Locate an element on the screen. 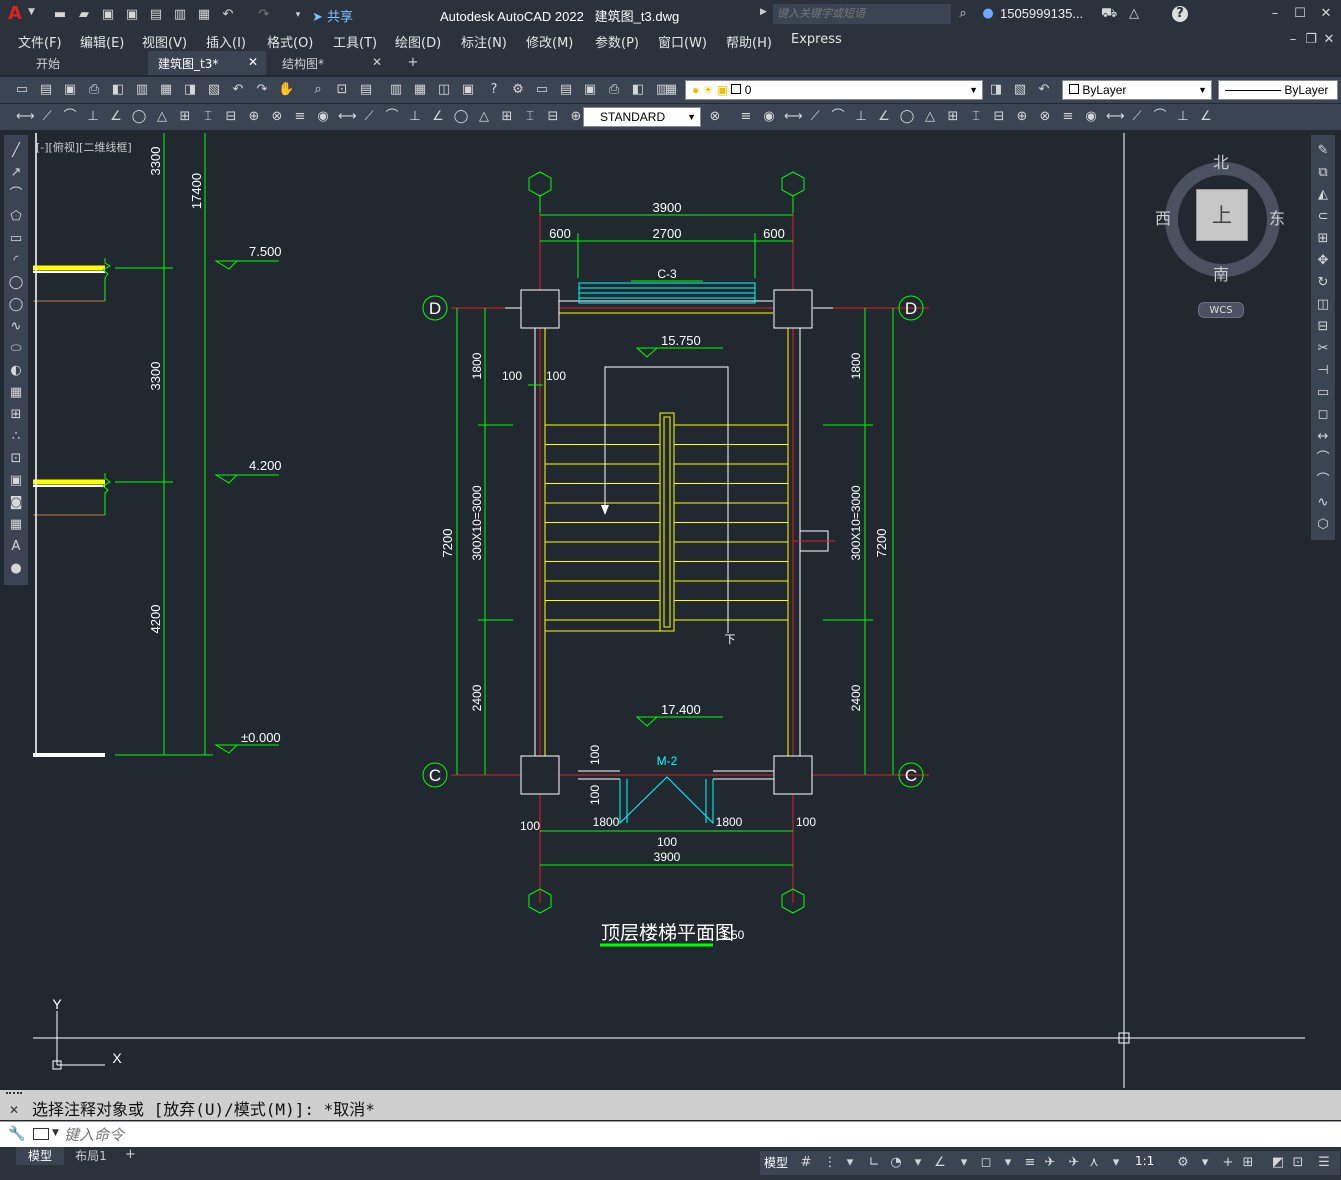 The image size is (1341, 1180). viewcube-face-top: 上 is located at coordinates (1222, 215).